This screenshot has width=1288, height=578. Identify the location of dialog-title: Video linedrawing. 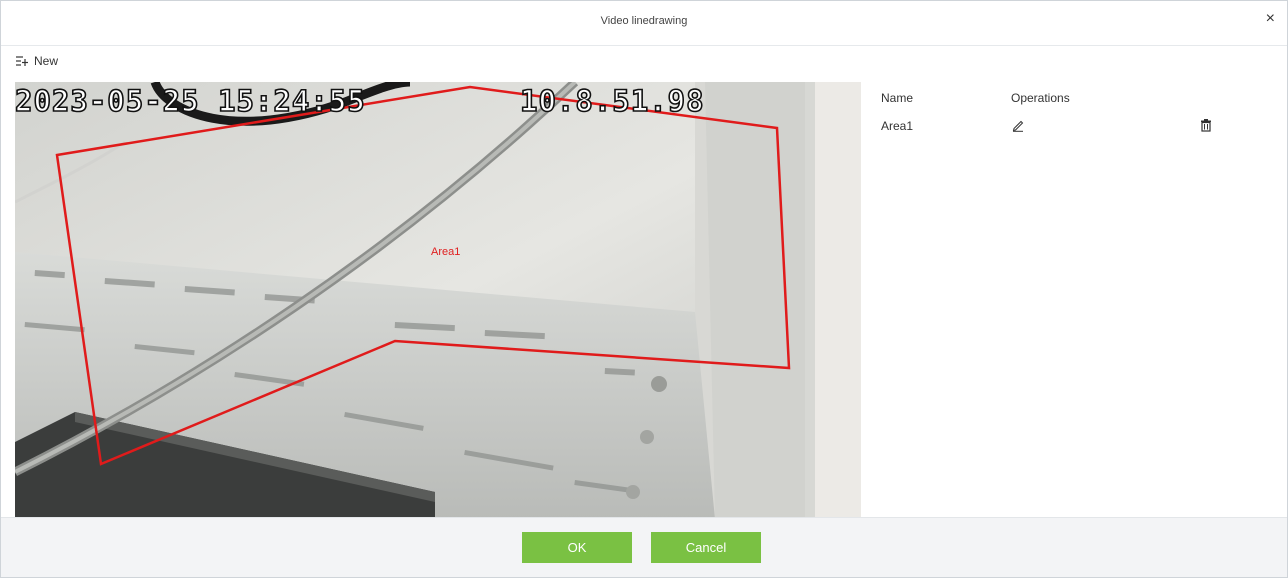
(644, 21).